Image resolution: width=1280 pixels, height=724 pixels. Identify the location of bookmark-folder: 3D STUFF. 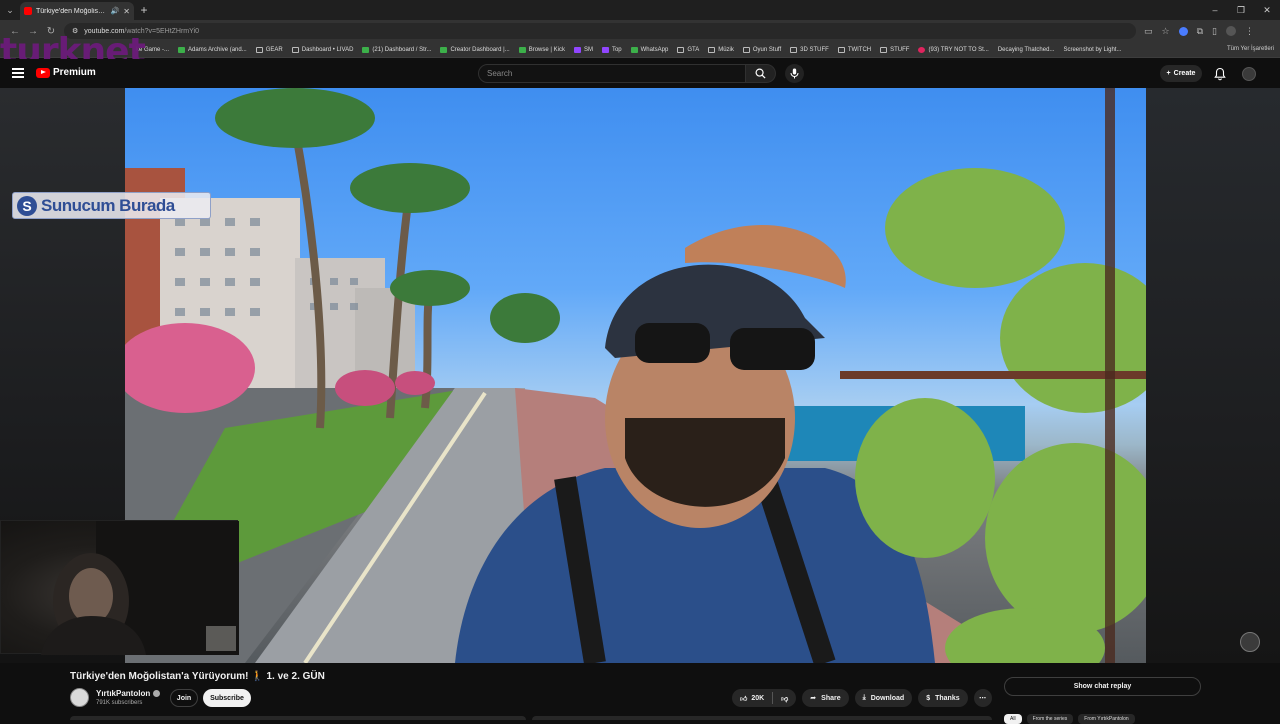
(809, 49).